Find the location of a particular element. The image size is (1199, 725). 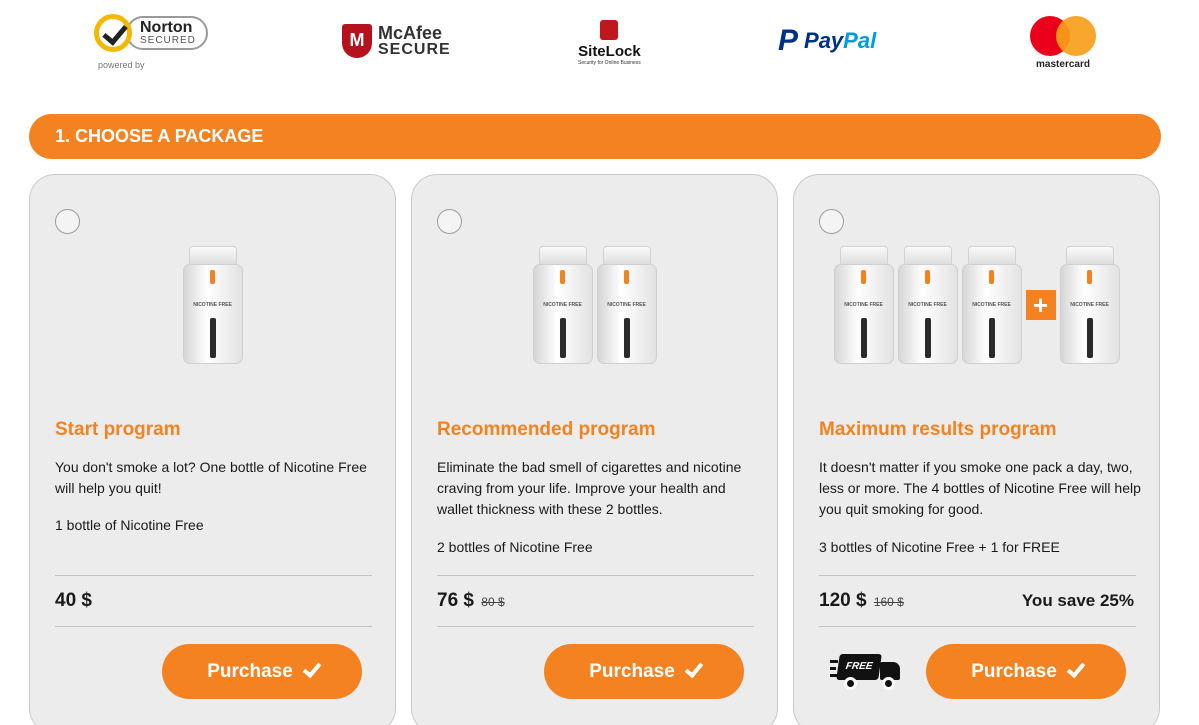

package-quantity: 2 bottles of Nicotine Free is located at coordinates (515, 547).